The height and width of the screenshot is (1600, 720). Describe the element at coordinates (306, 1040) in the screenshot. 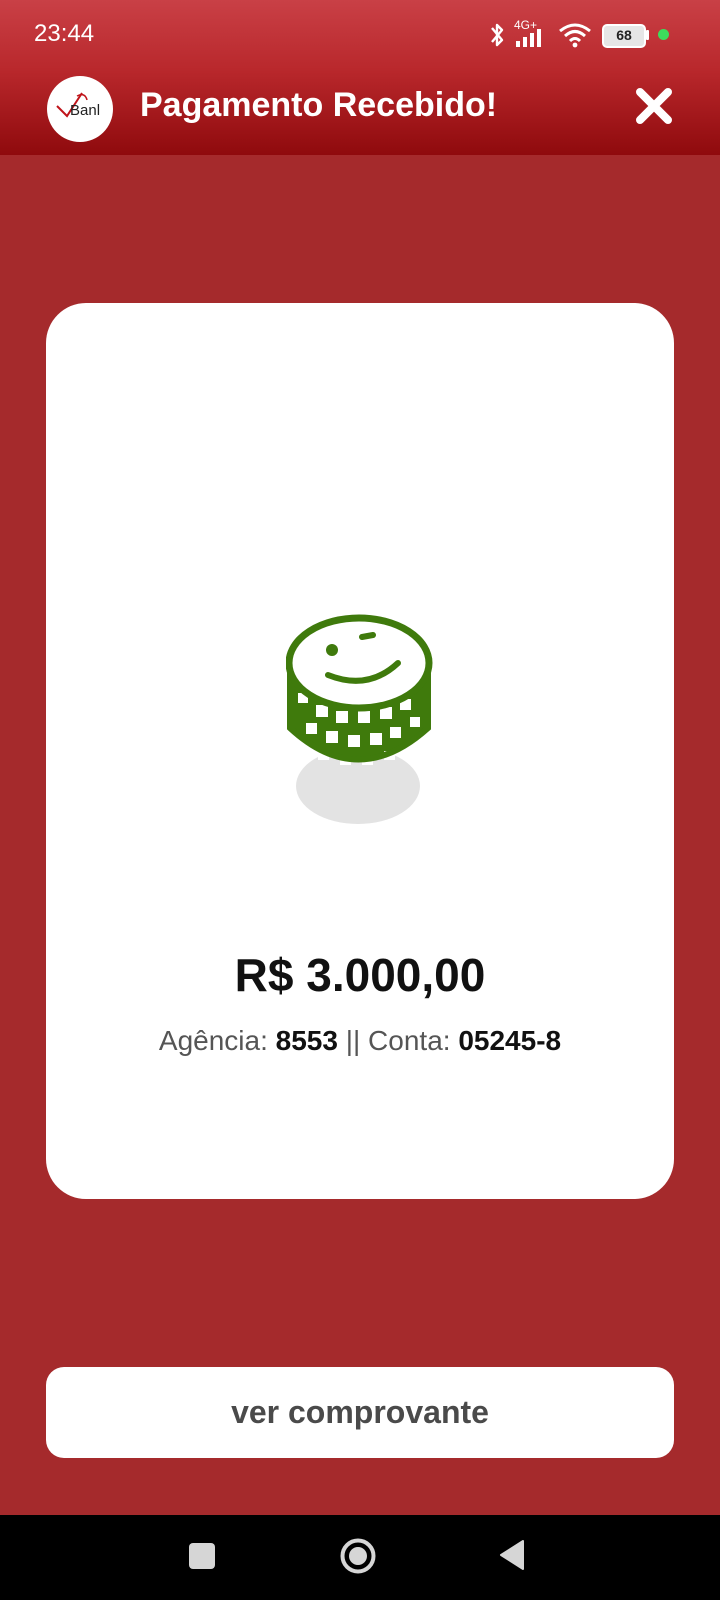

I see `agency-value: 8553` at that location.